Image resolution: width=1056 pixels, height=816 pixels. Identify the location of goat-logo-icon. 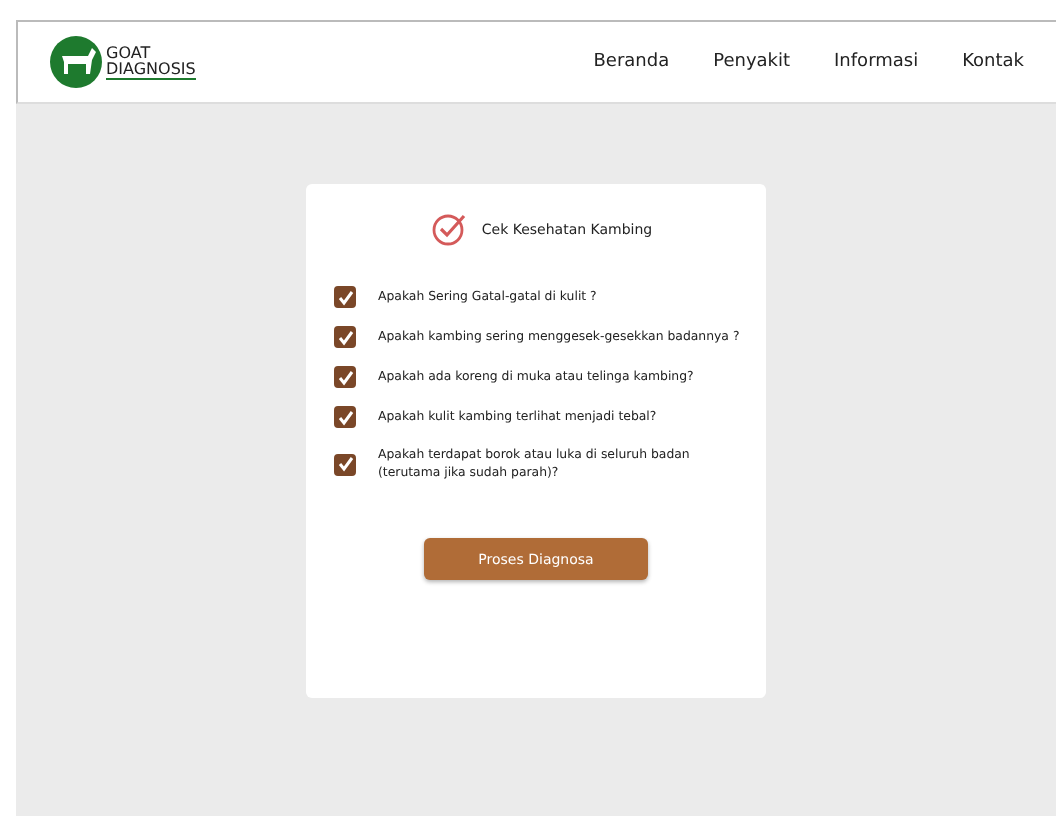
(76, 62).